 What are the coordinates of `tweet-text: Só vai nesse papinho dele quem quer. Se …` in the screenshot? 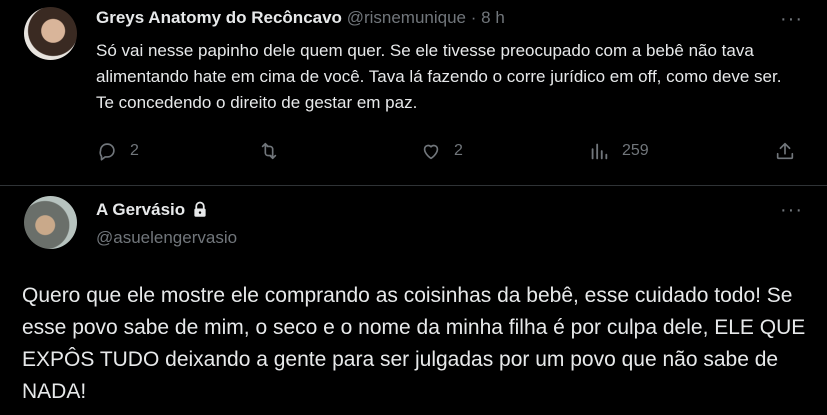 It's located at (439, 76).